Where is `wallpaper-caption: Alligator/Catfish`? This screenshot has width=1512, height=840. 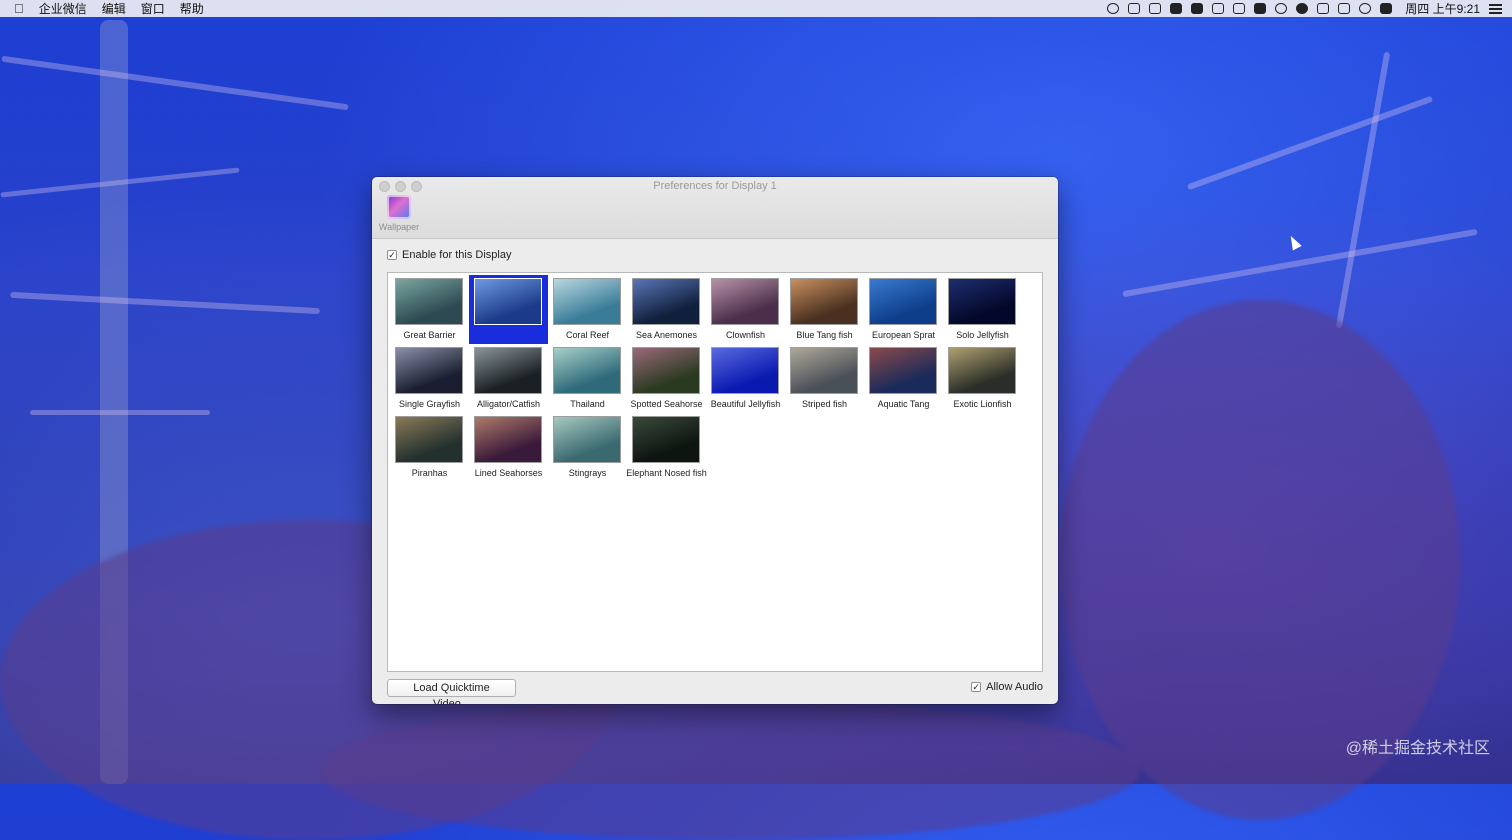
wallpaper-caption: Alligator/Catfish is located at coordinates (508, 404).